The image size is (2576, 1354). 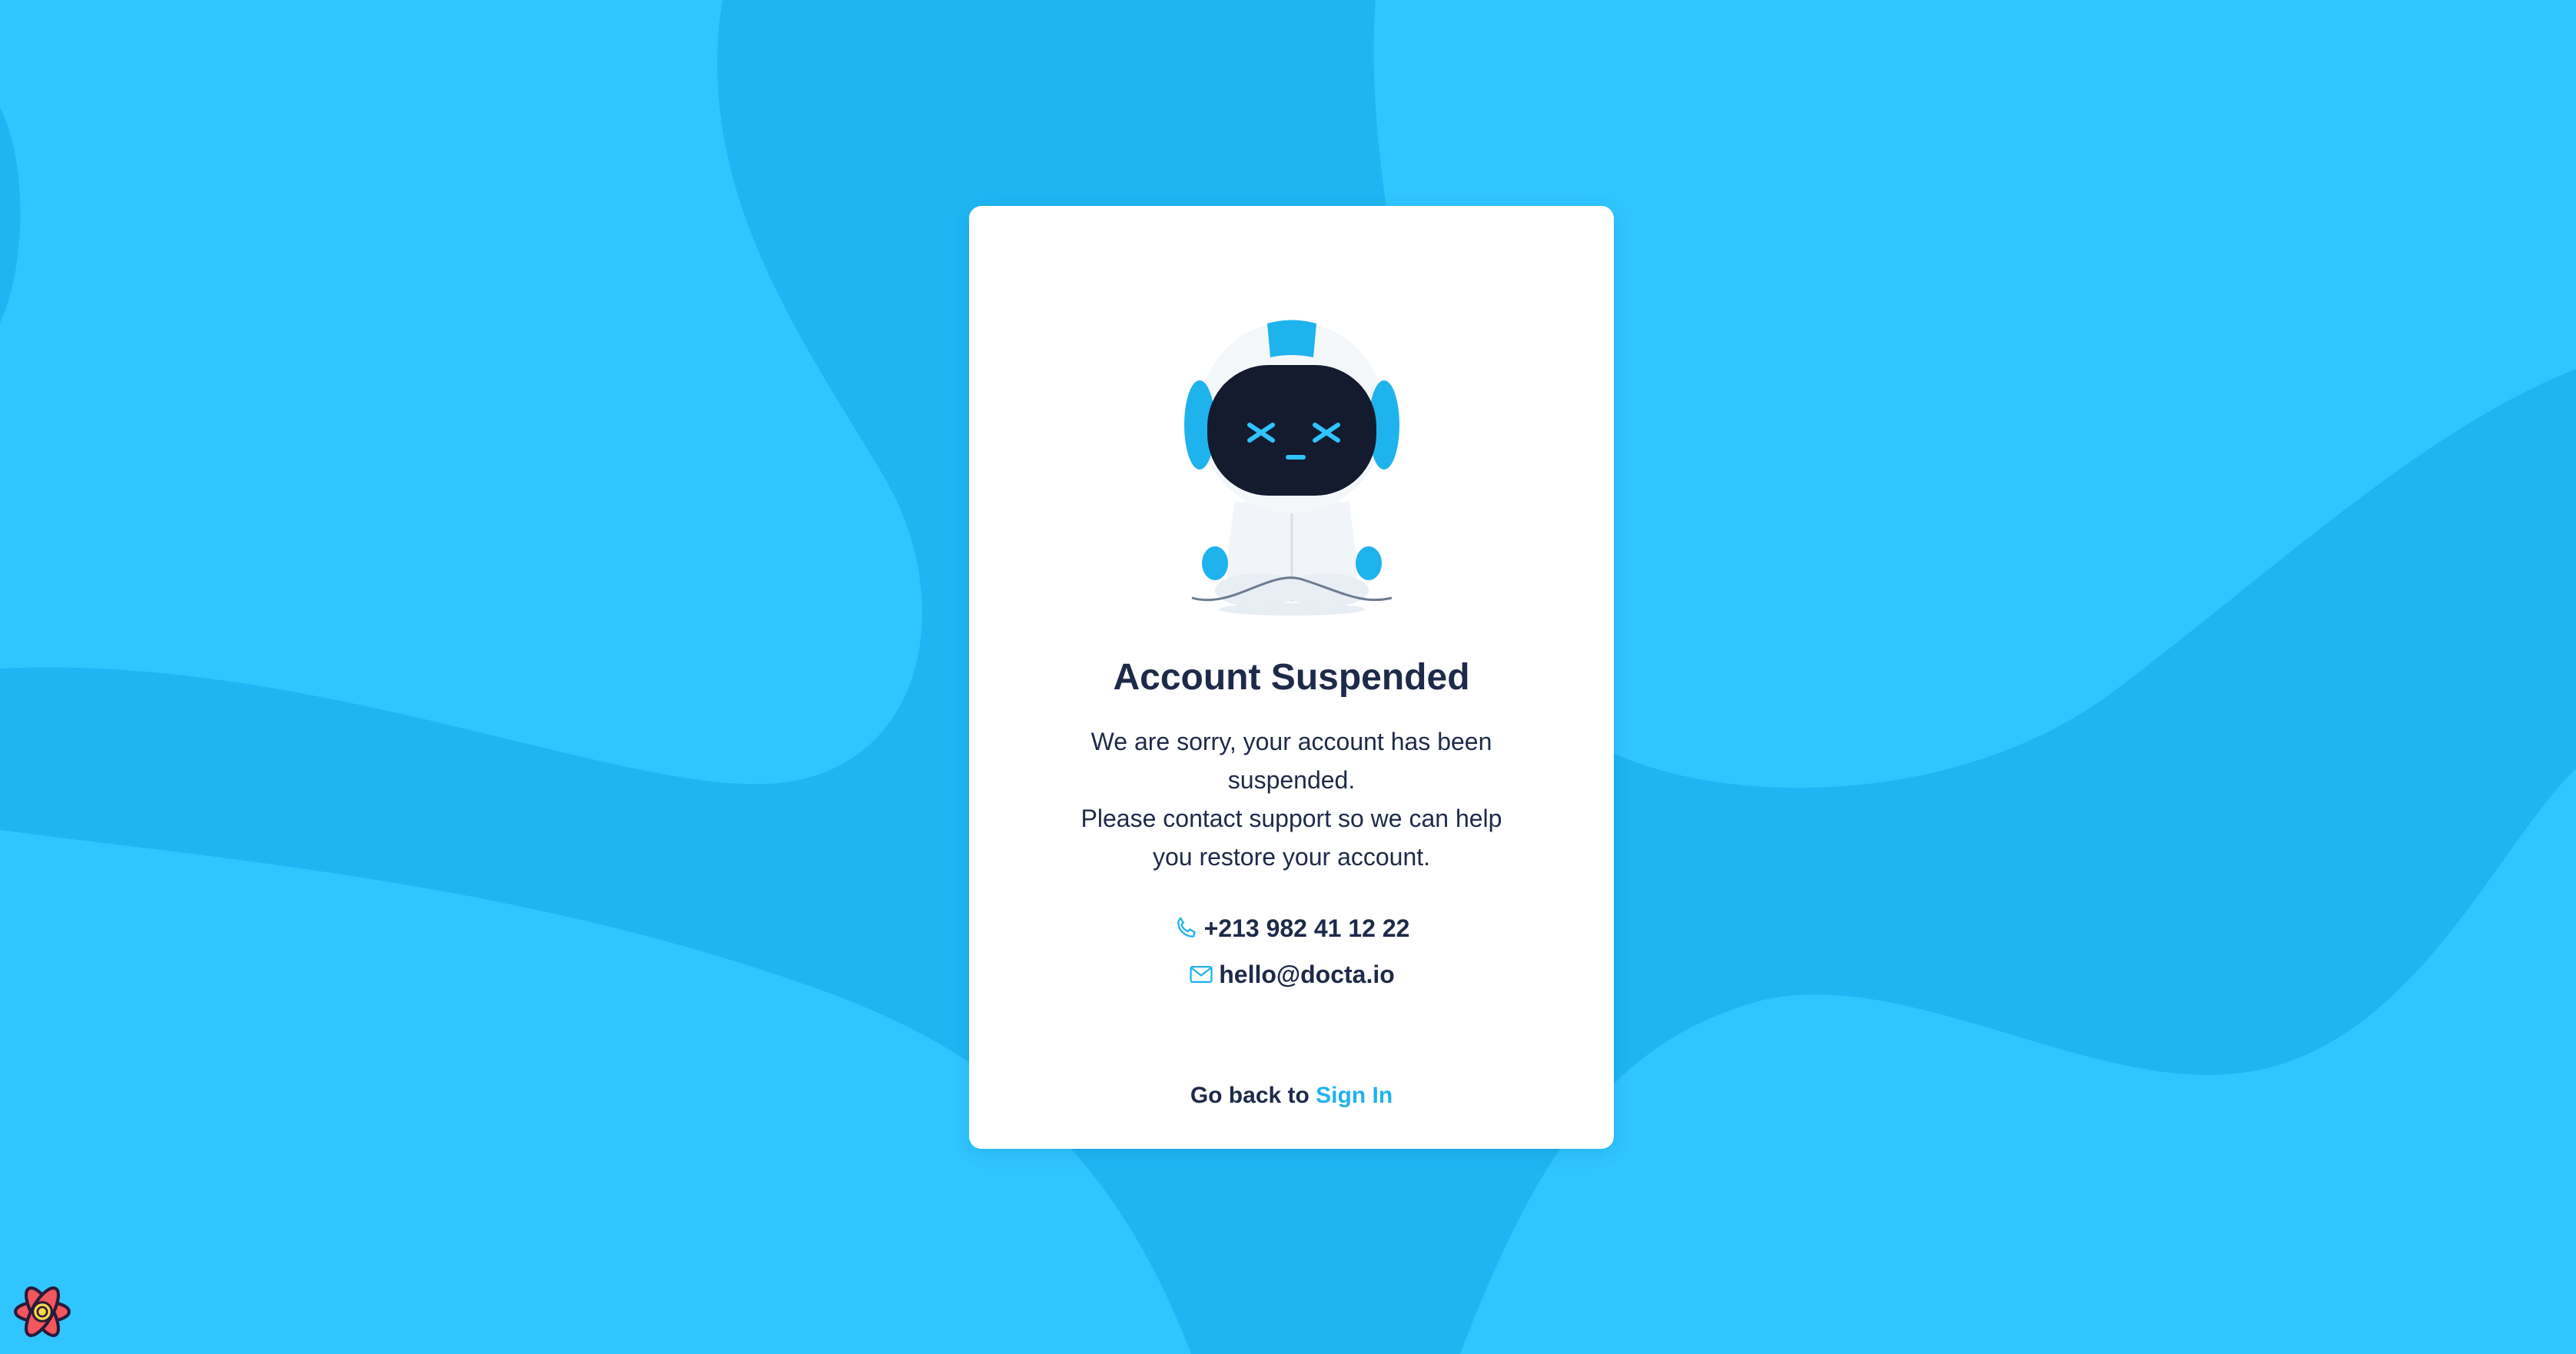 I want to click on phone-contact: +213 982 41 12 22, so click(x=1291, y=928).